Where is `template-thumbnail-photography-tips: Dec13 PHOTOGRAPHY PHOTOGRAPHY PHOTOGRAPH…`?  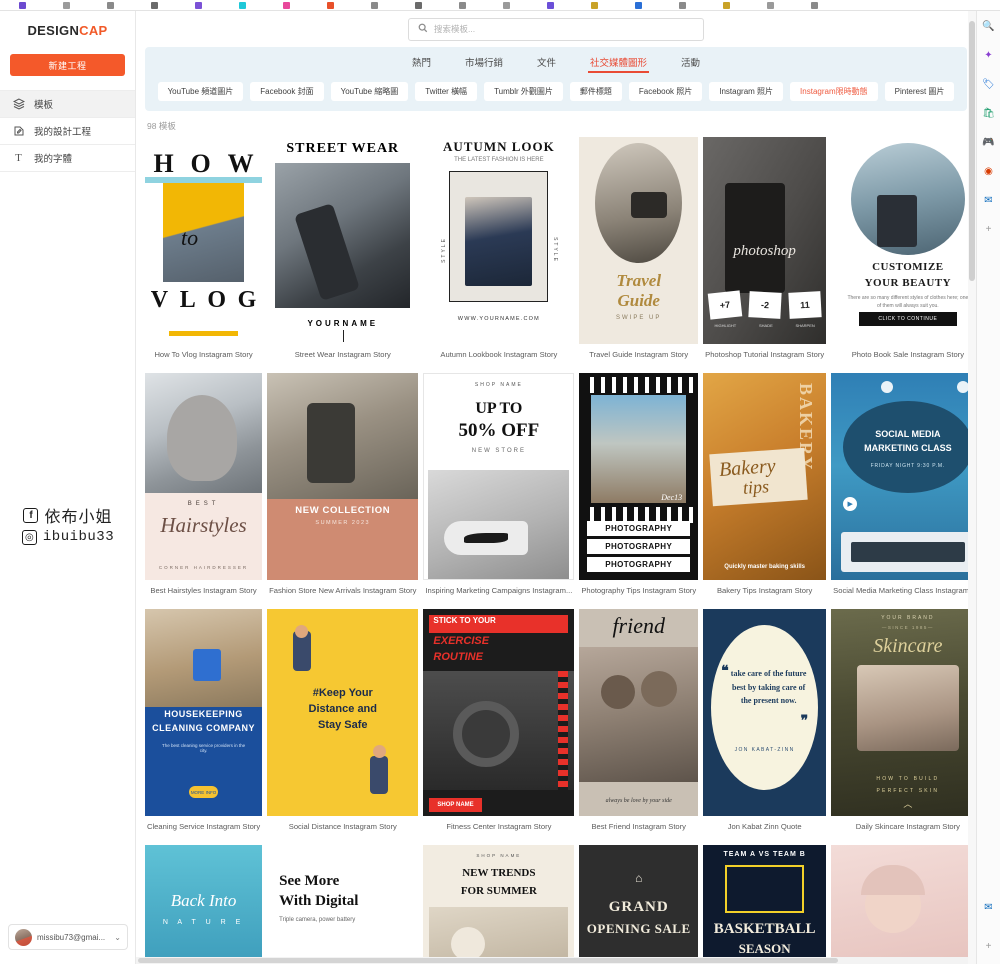
template-thumbnail-photography-tips: Dec13 PHOTOGRAPHY PHOTOGRAPHY PHOTOGRAPH… is located at coordinates (639, 476).